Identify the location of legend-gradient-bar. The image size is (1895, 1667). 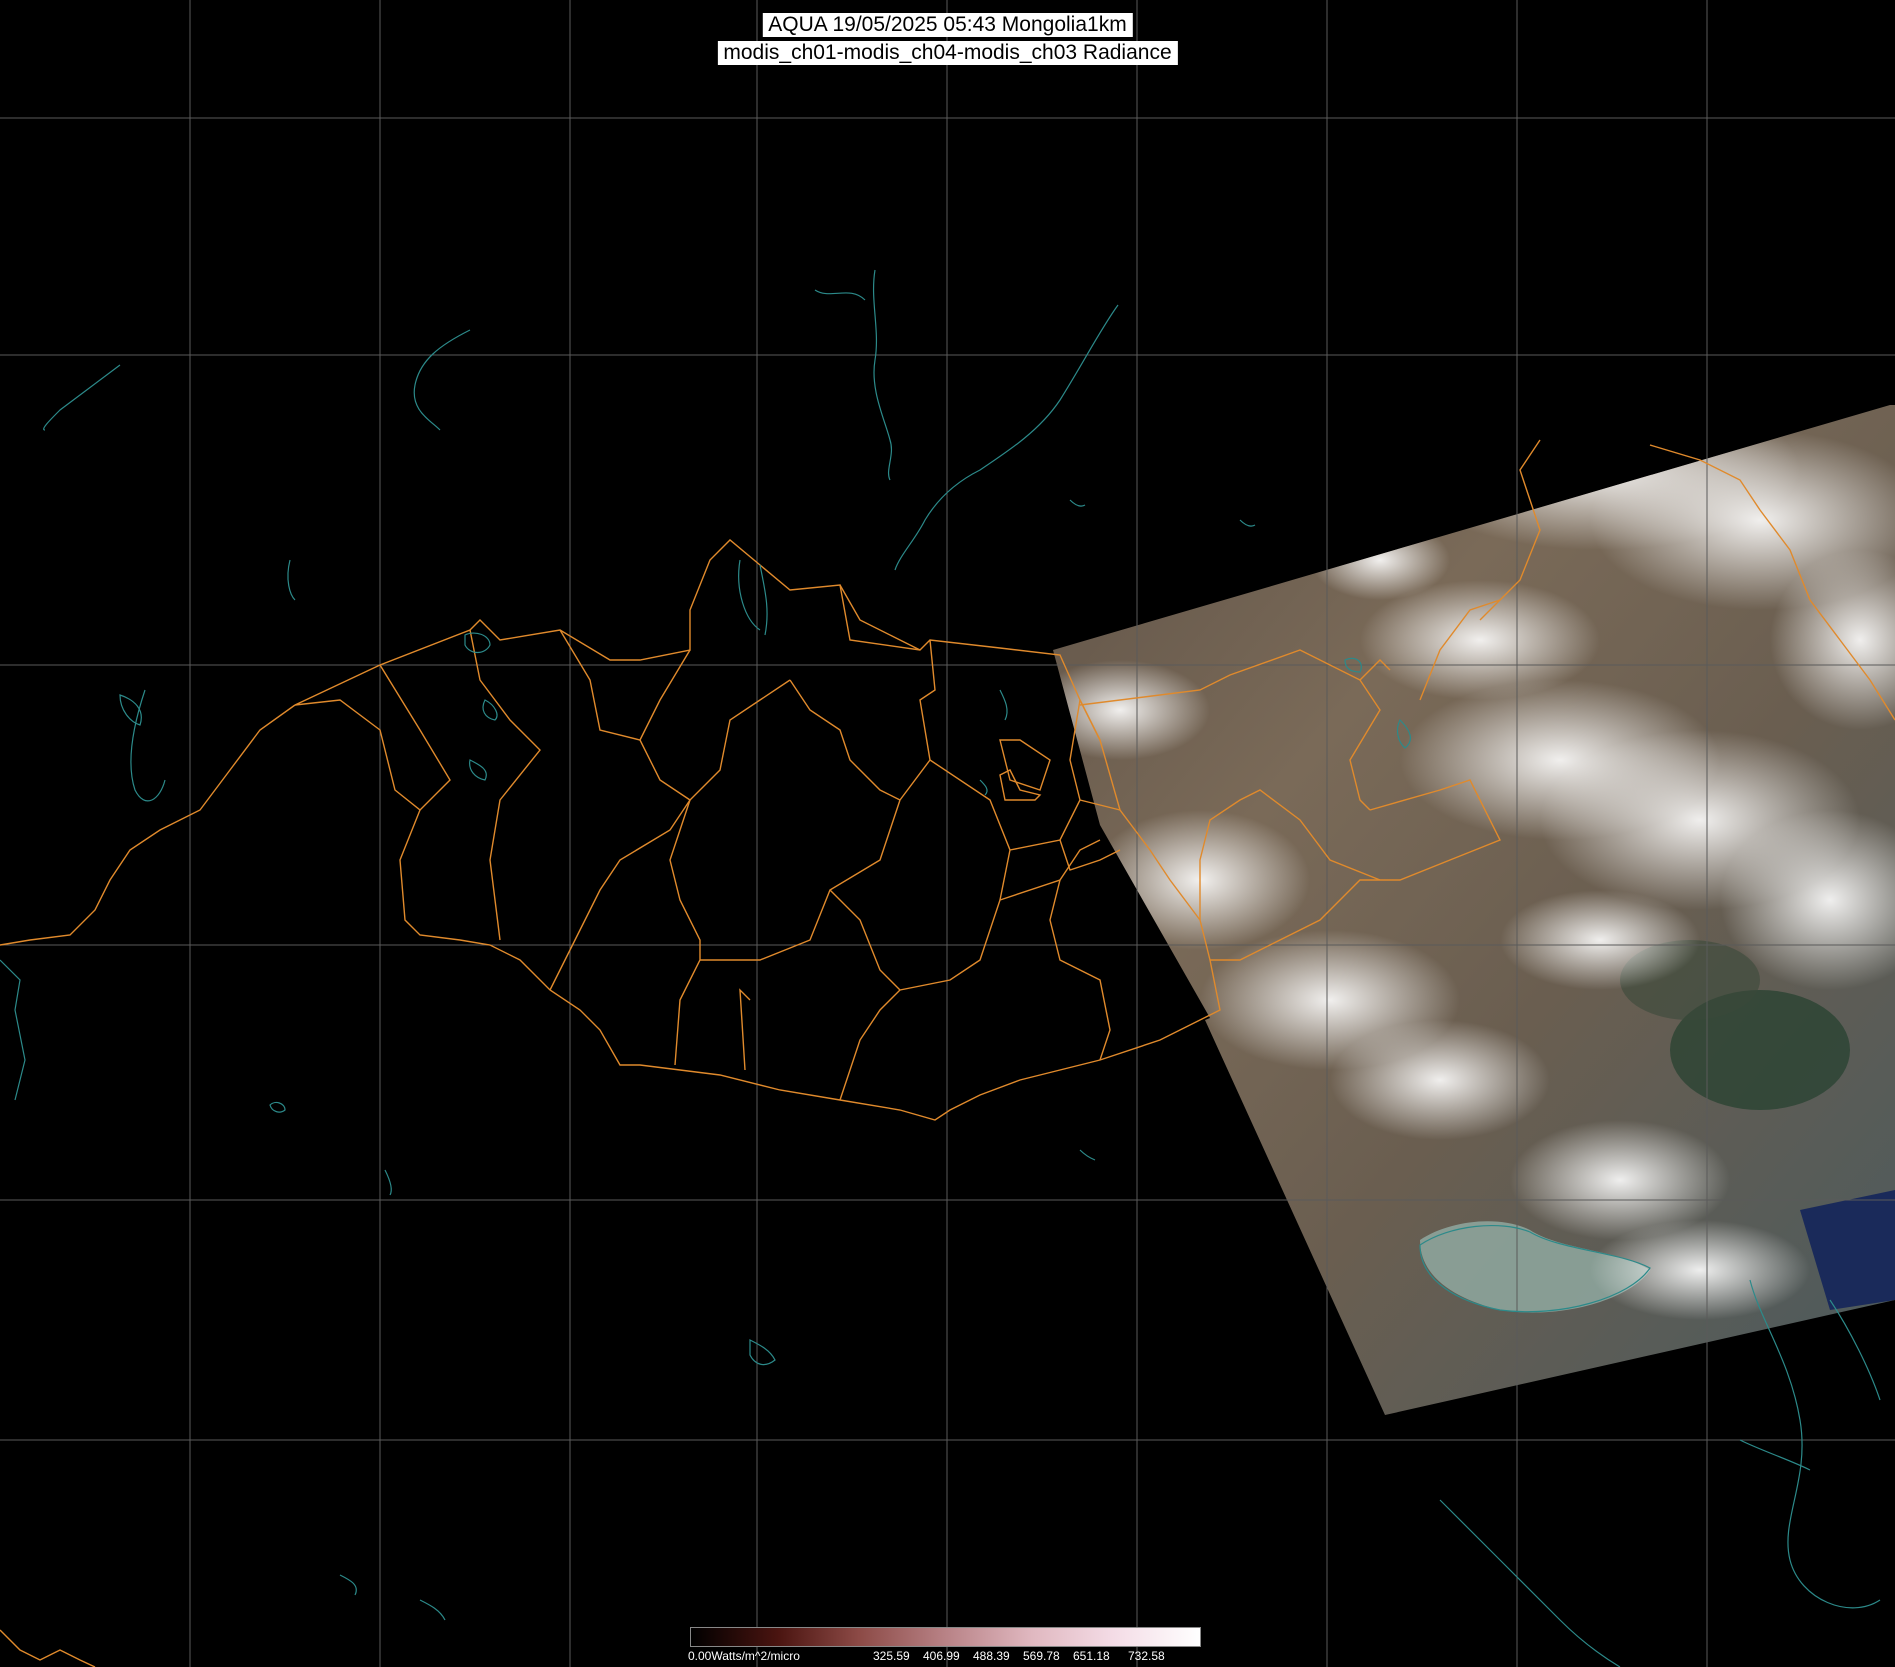
(945, 1637).